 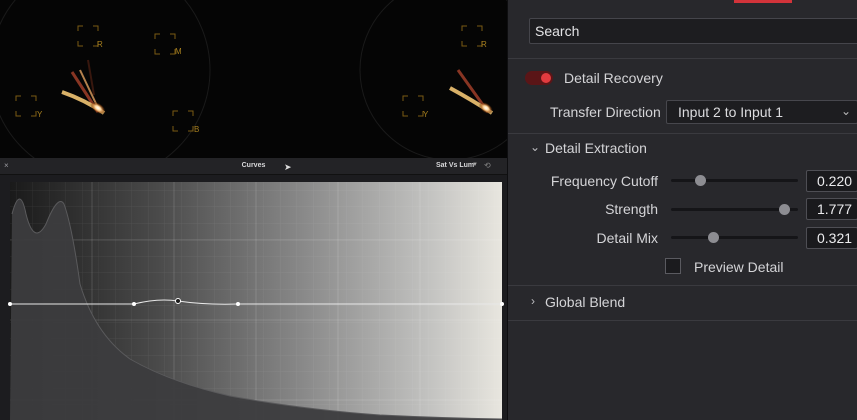 What do you see at coordinates (739, 267) in the screenshot?
I see `preview-detail-label: Preview Detail` at bounding box center [739, 267].